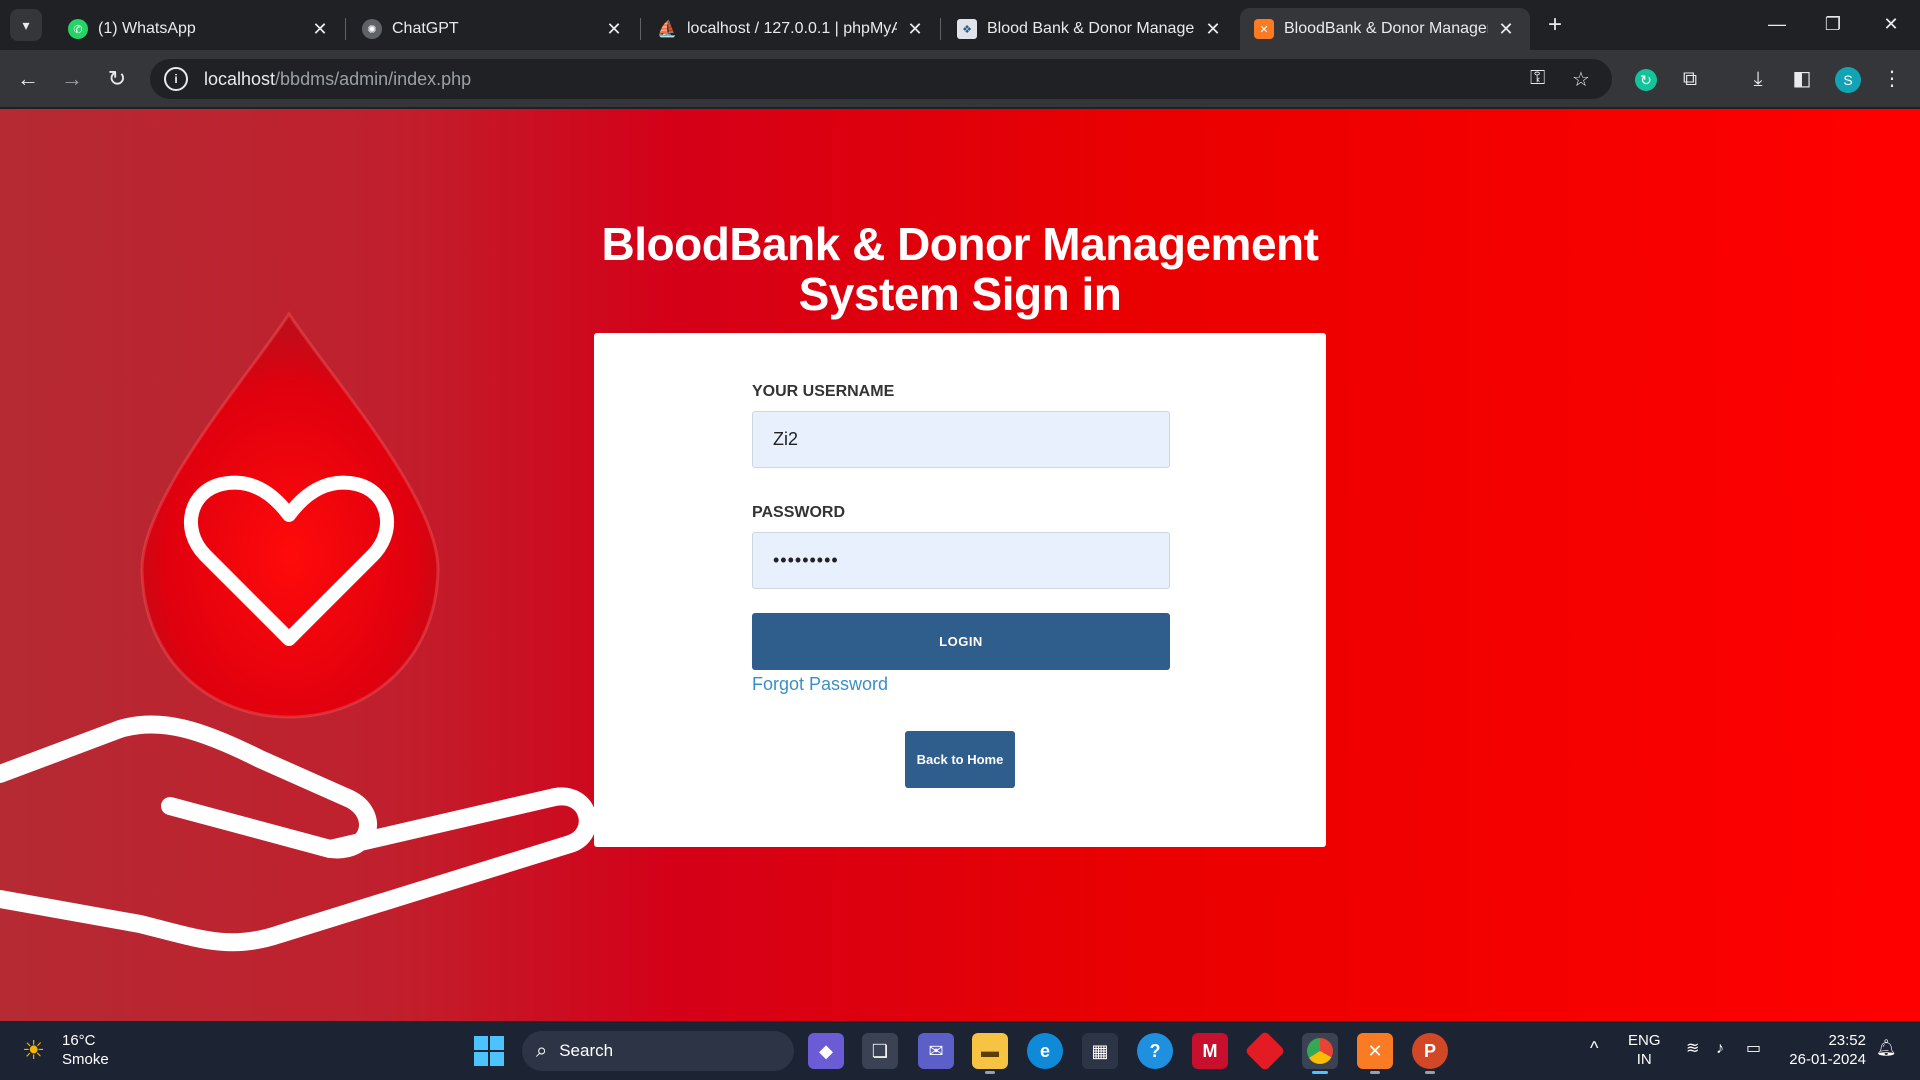  I want to click on close-window-button: ✕, so click(1891, 24).